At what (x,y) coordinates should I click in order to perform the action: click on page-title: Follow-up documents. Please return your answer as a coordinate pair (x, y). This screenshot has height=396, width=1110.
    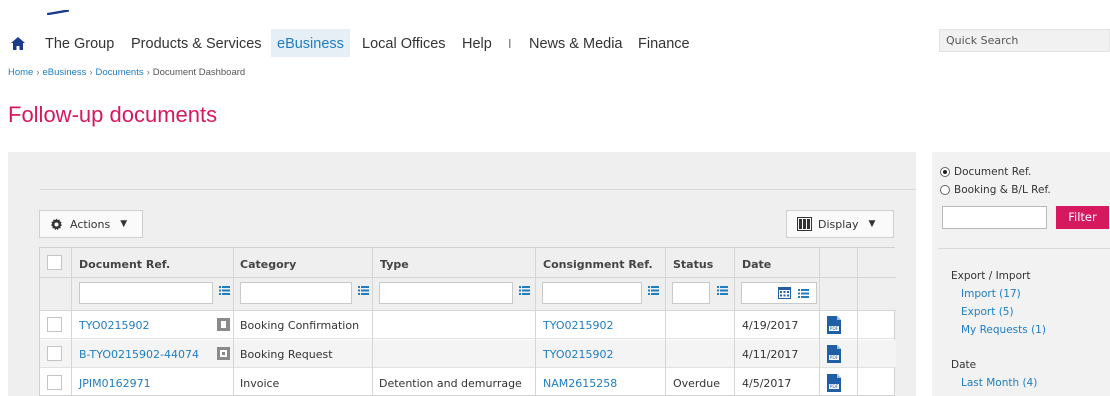
    Looking at the image, I should click on (113, 114).